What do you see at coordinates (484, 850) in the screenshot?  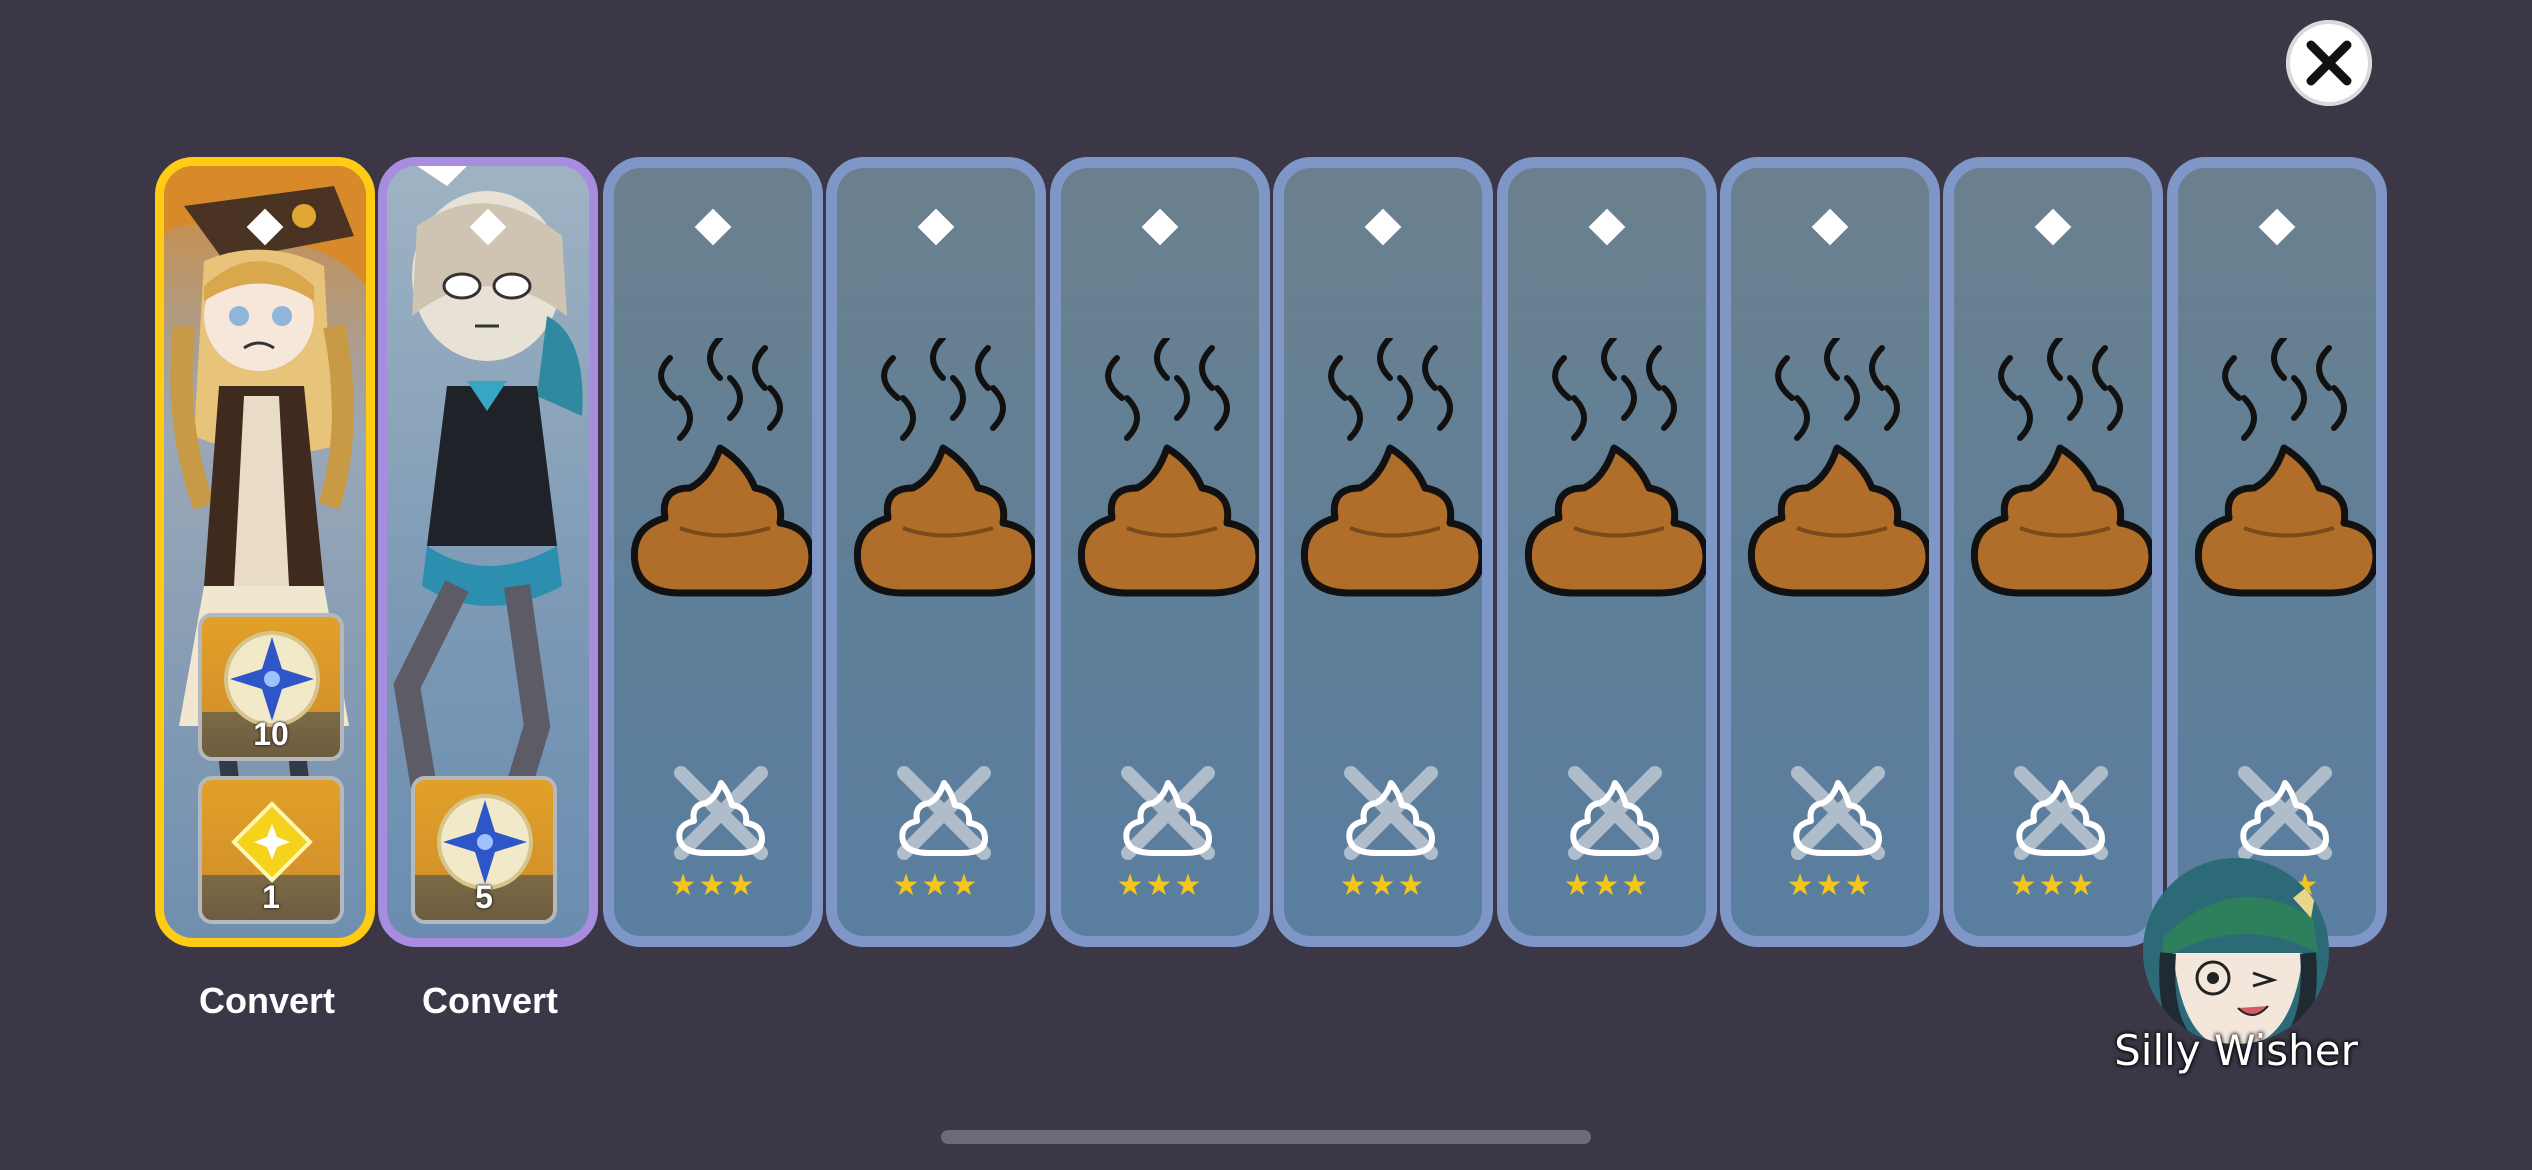 I see `reward-item-1: 5` at bounding box center [484, 850].